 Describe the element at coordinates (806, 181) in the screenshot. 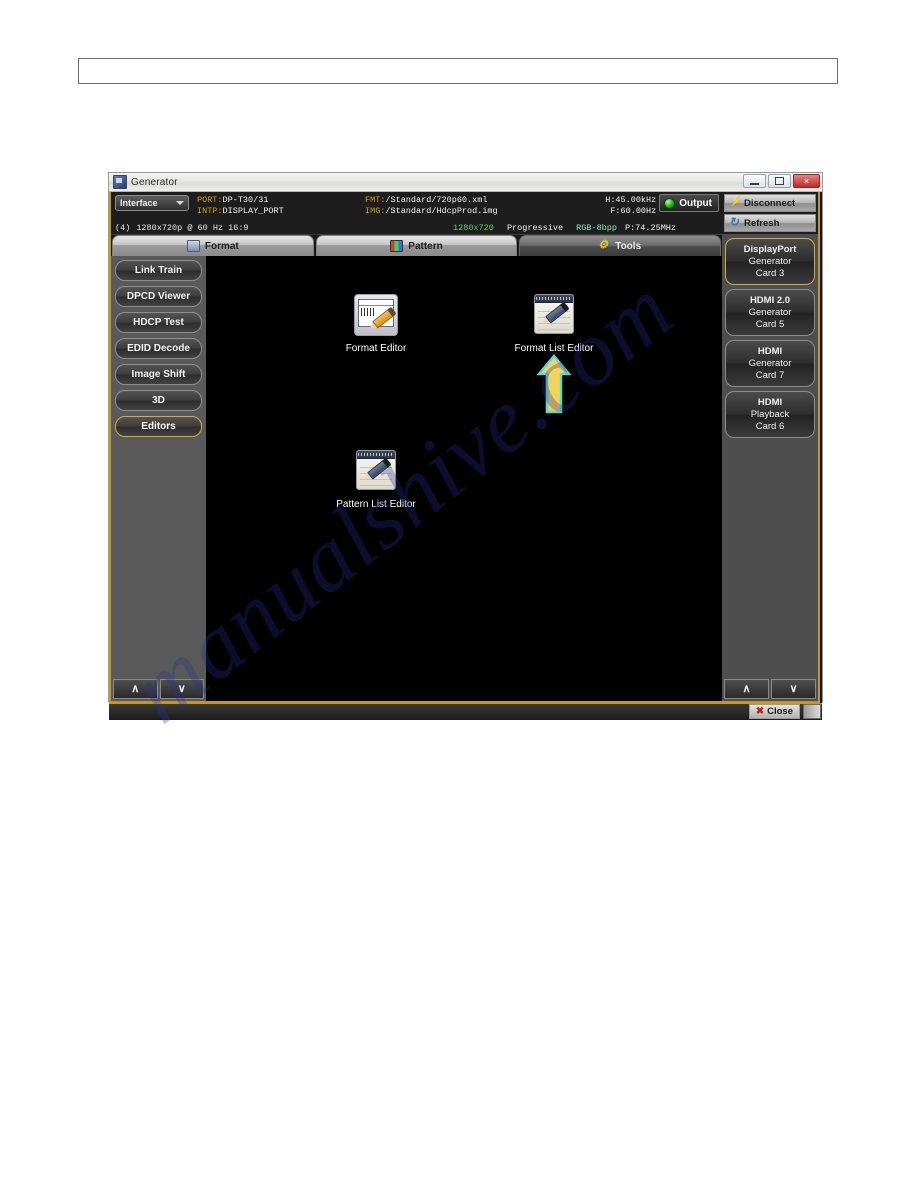

I see `window-close-button: ×` at that location.